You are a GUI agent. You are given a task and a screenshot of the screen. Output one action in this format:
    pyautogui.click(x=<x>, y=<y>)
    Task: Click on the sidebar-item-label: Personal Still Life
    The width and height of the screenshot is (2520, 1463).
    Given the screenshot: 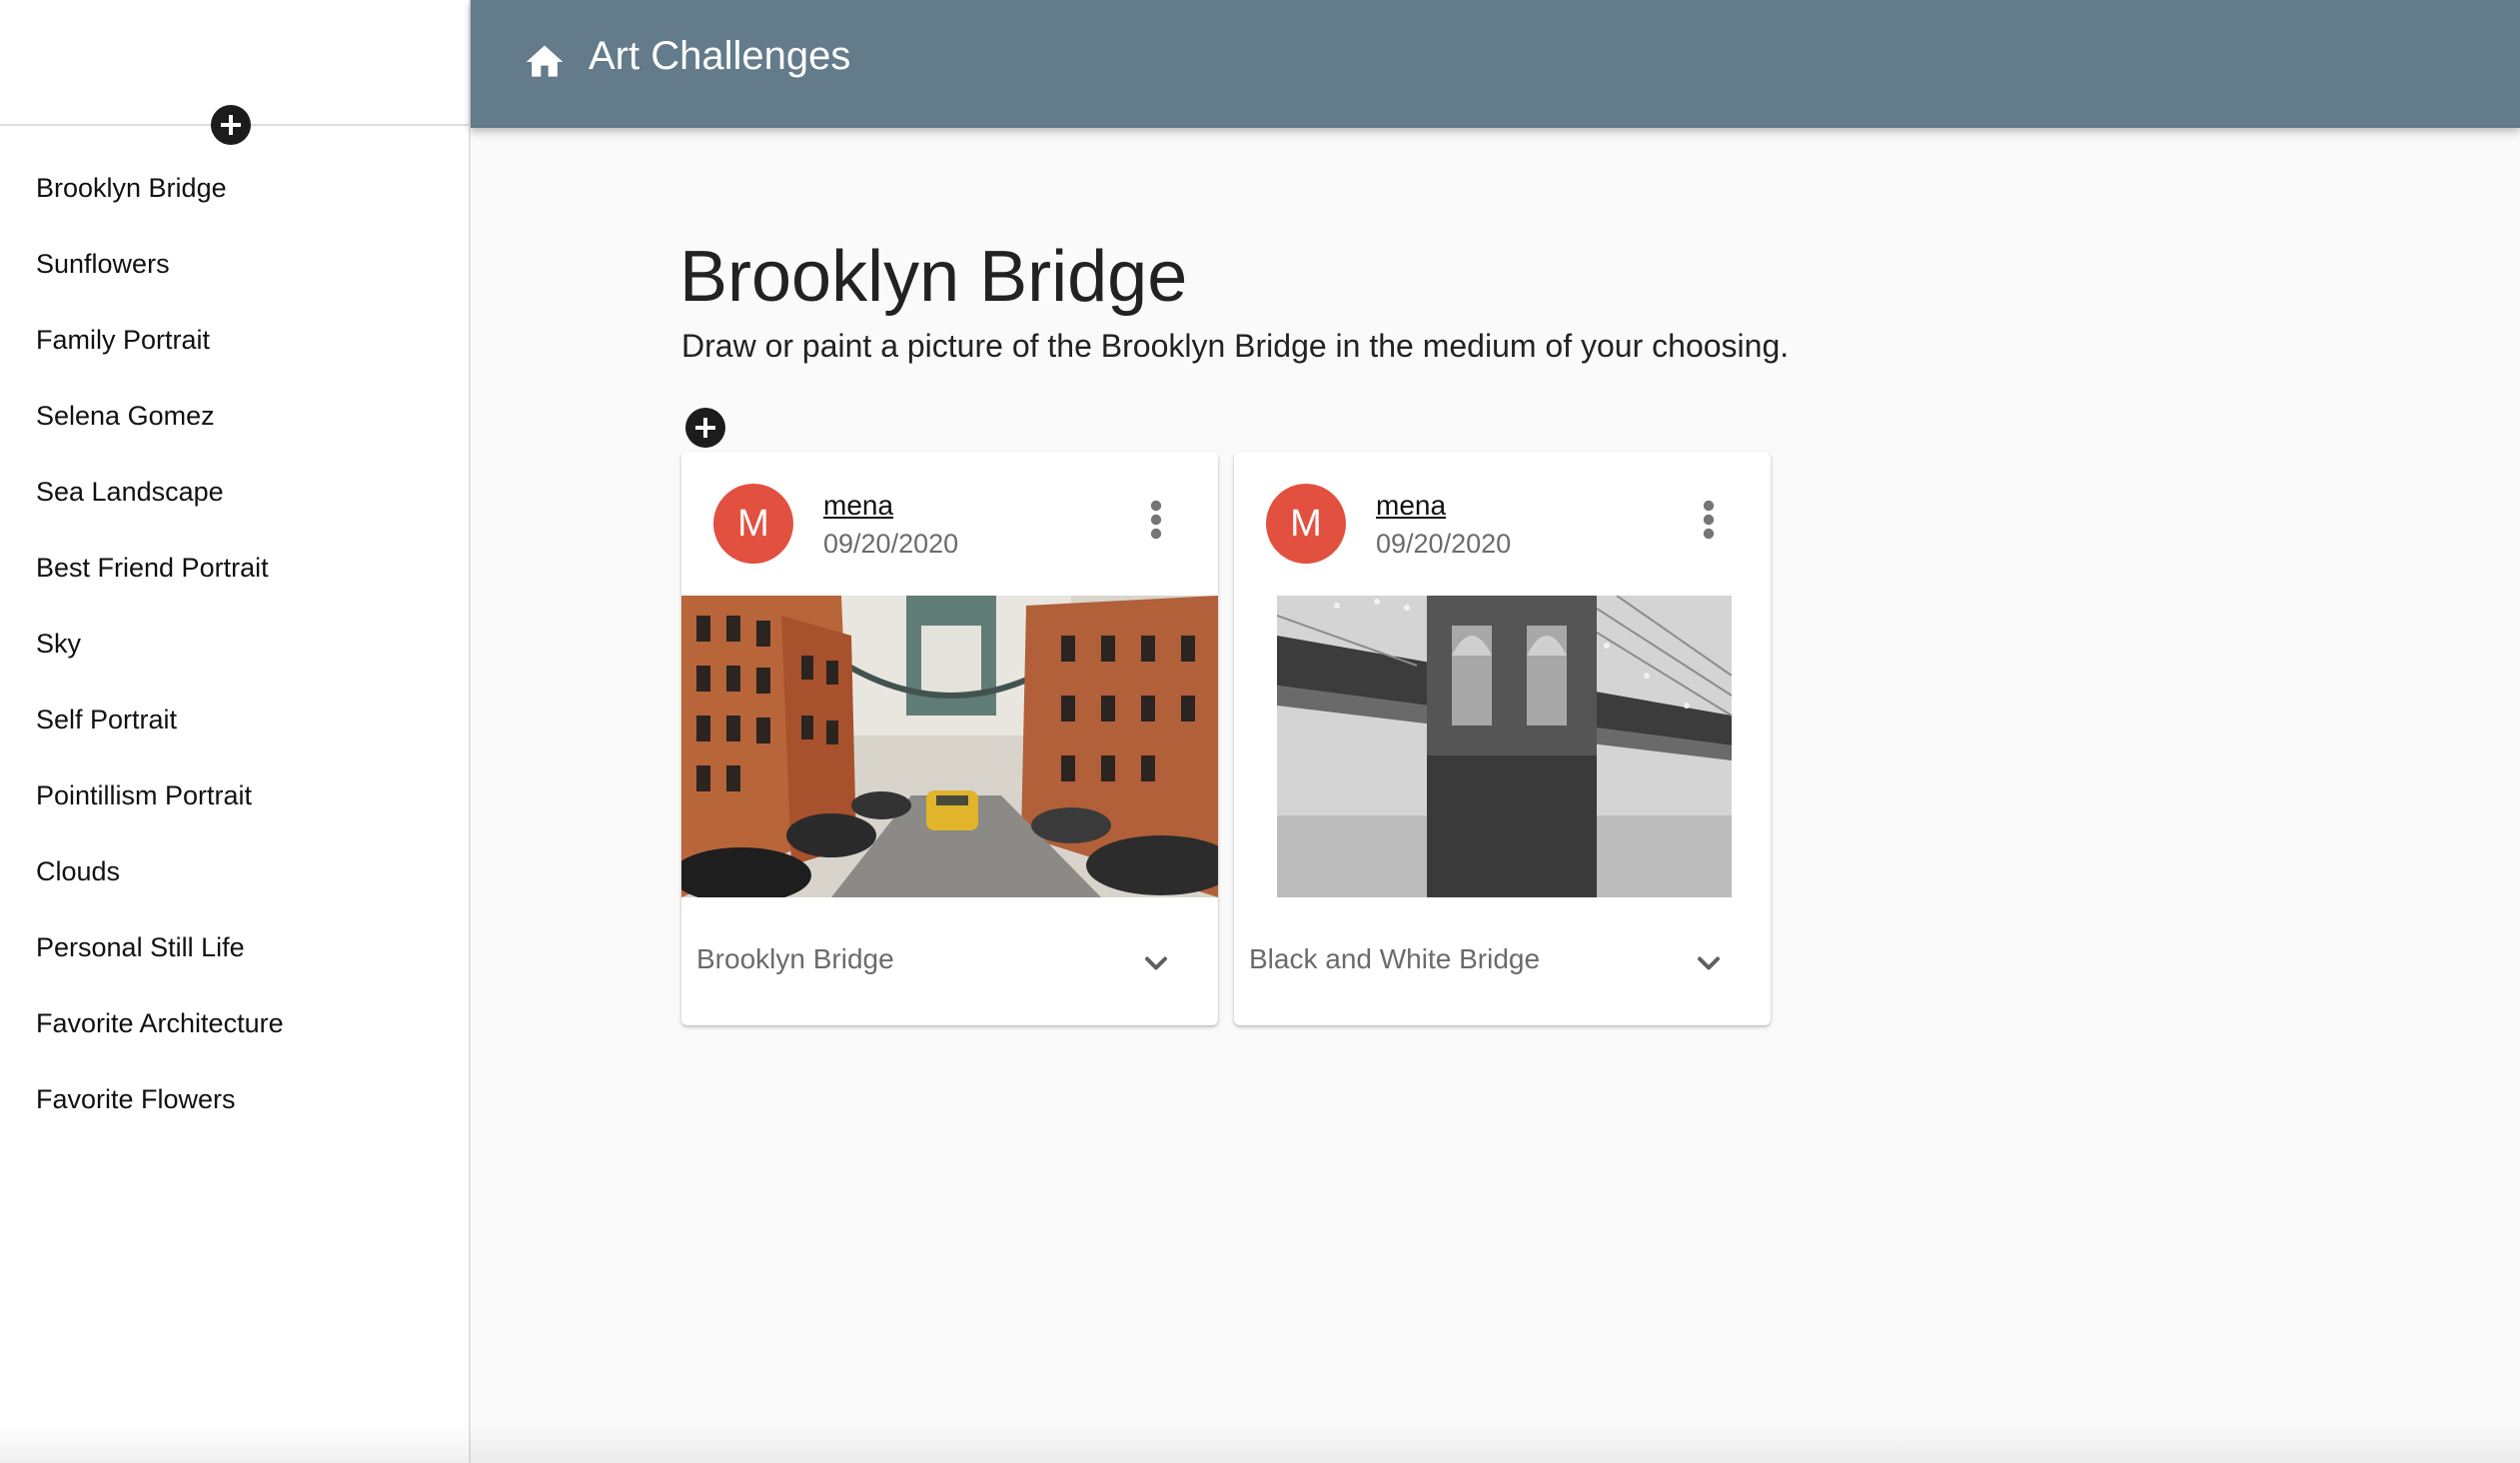 What is the action you would take?
    pyautogui.click(x=140, y=946)
    